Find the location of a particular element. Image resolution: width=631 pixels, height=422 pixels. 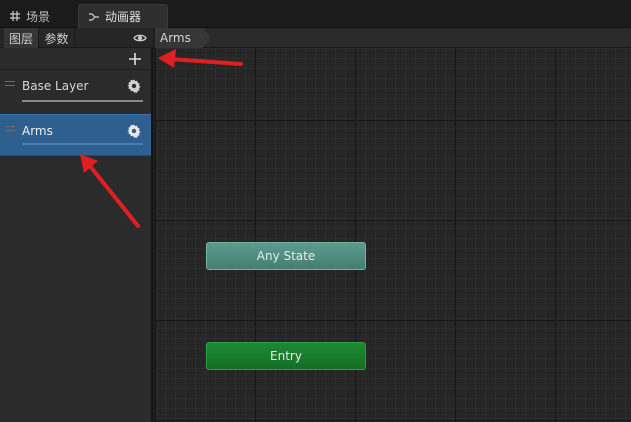

eye-icon is located at coordinates (140, 38).